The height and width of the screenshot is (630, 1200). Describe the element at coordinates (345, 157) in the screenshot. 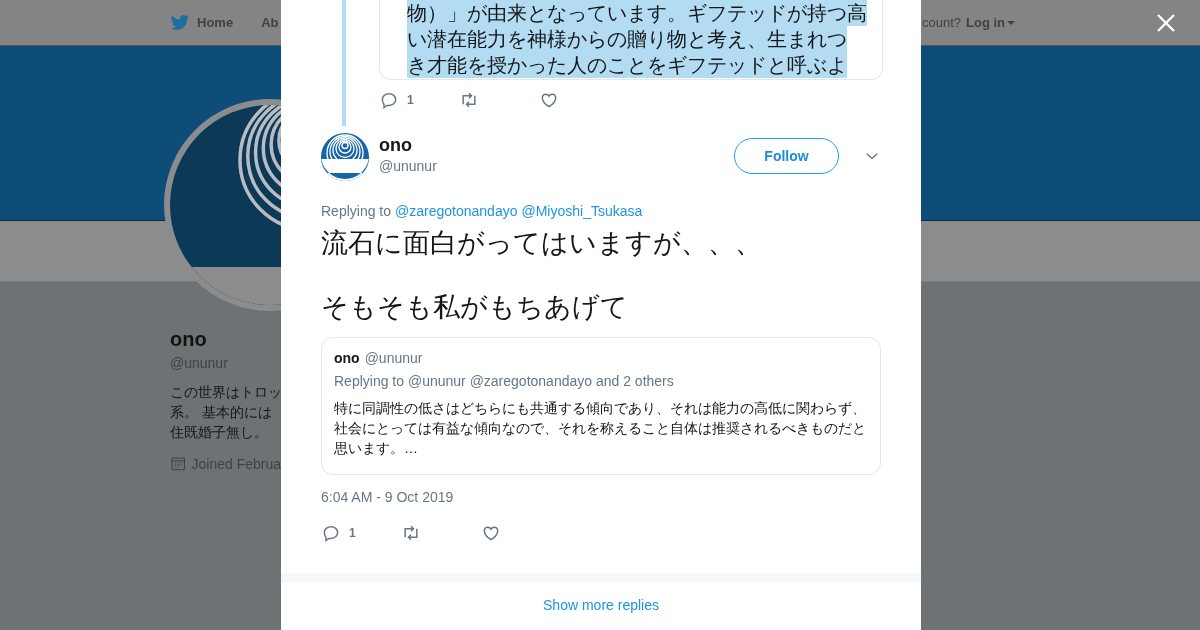

I see `user-avatar` at that location.